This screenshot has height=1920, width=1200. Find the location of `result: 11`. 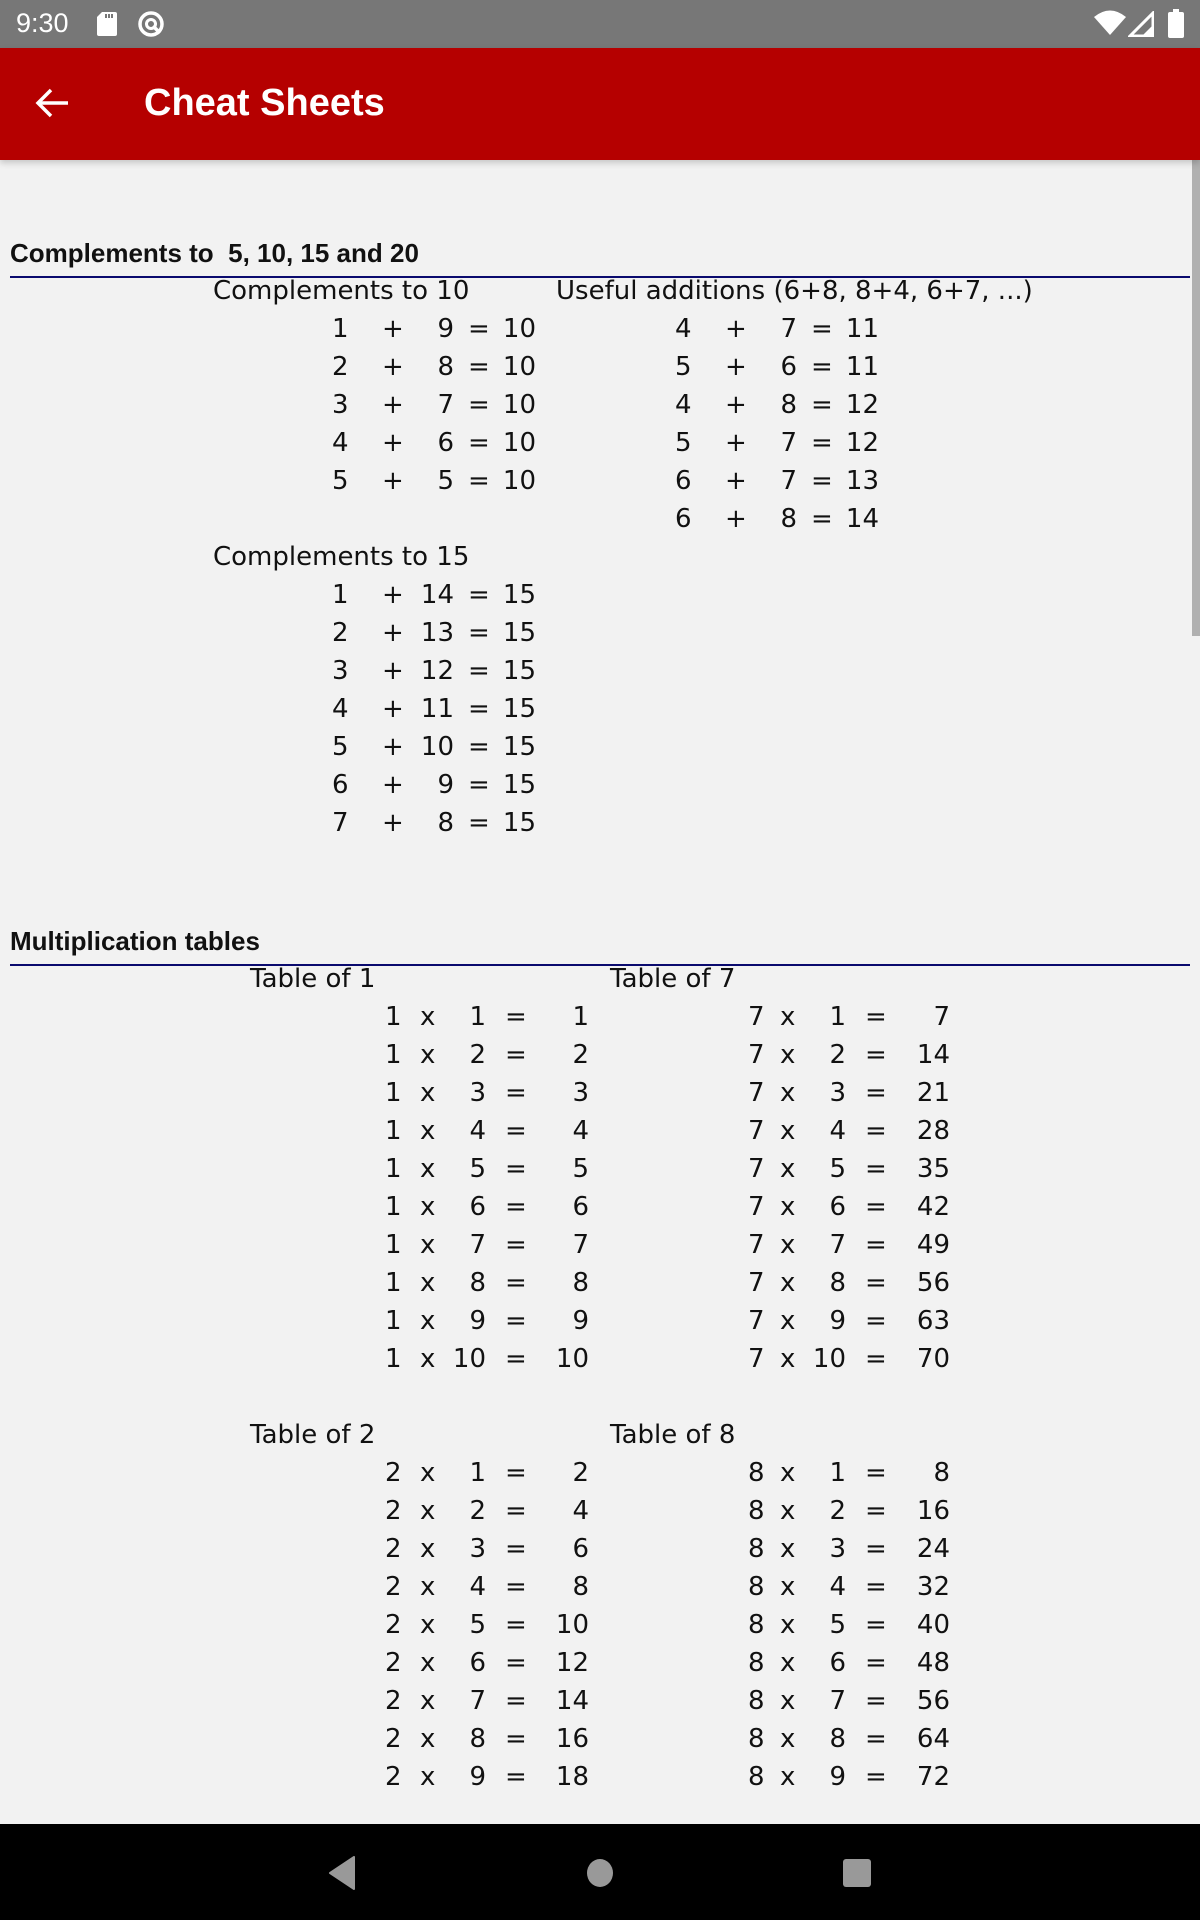

result: 11 is located at coordinates (862, 329).